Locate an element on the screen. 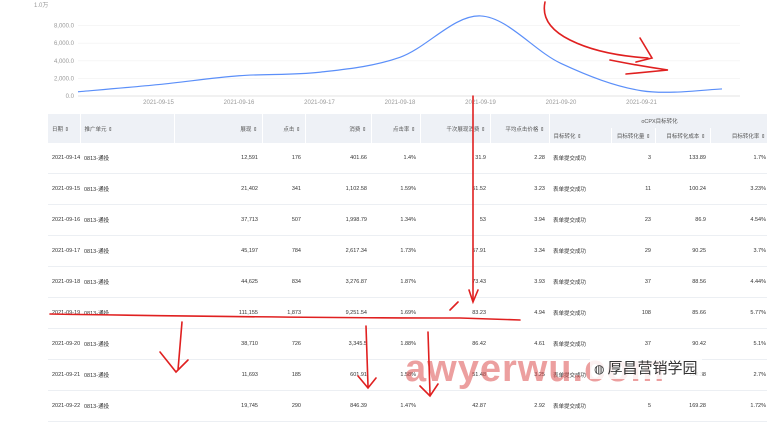 Image resolution: width=767 pixels, height=422 pixels. cell-cost: 3,276.87 is located at coordinates (338, 282).